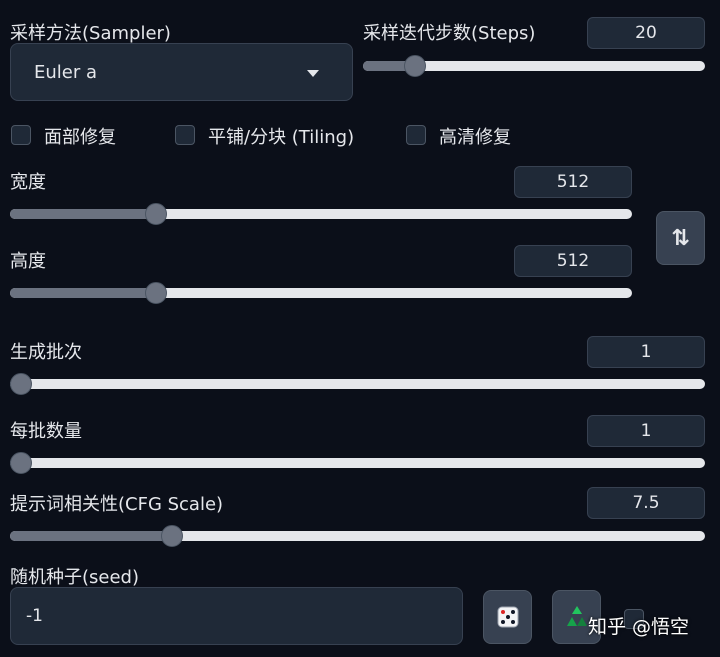 The width and height of the screenshot is (720, 657). Describe the element at coordinates (83, 293) in the screenshot. I see `height-slider-fill` at that location.